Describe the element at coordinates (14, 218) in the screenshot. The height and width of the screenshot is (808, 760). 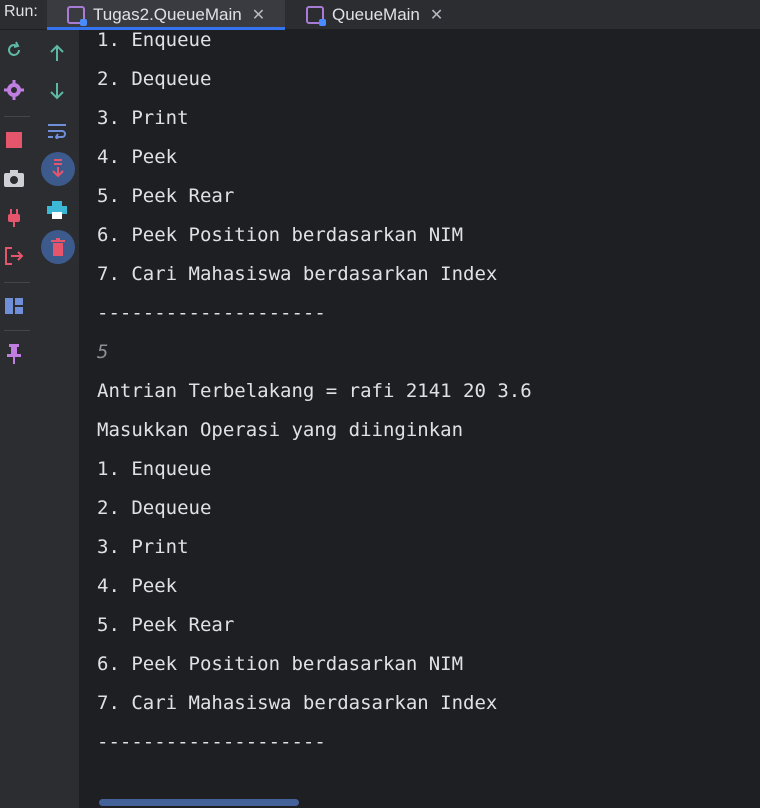
I see `plug-icon` at that location.